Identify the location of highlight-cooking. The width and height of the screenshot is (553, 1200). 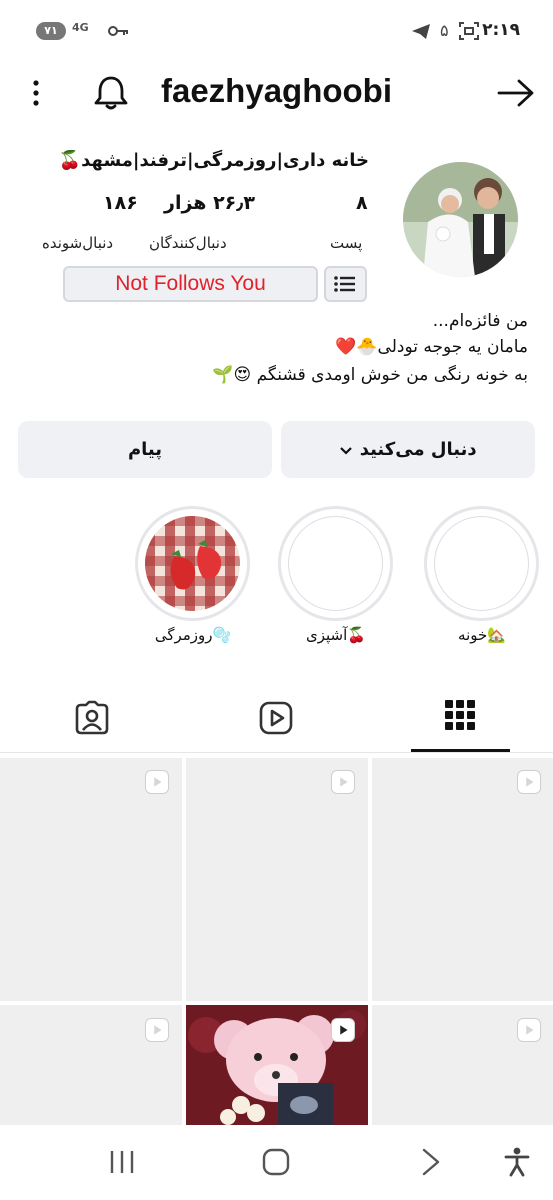
(335, 563).